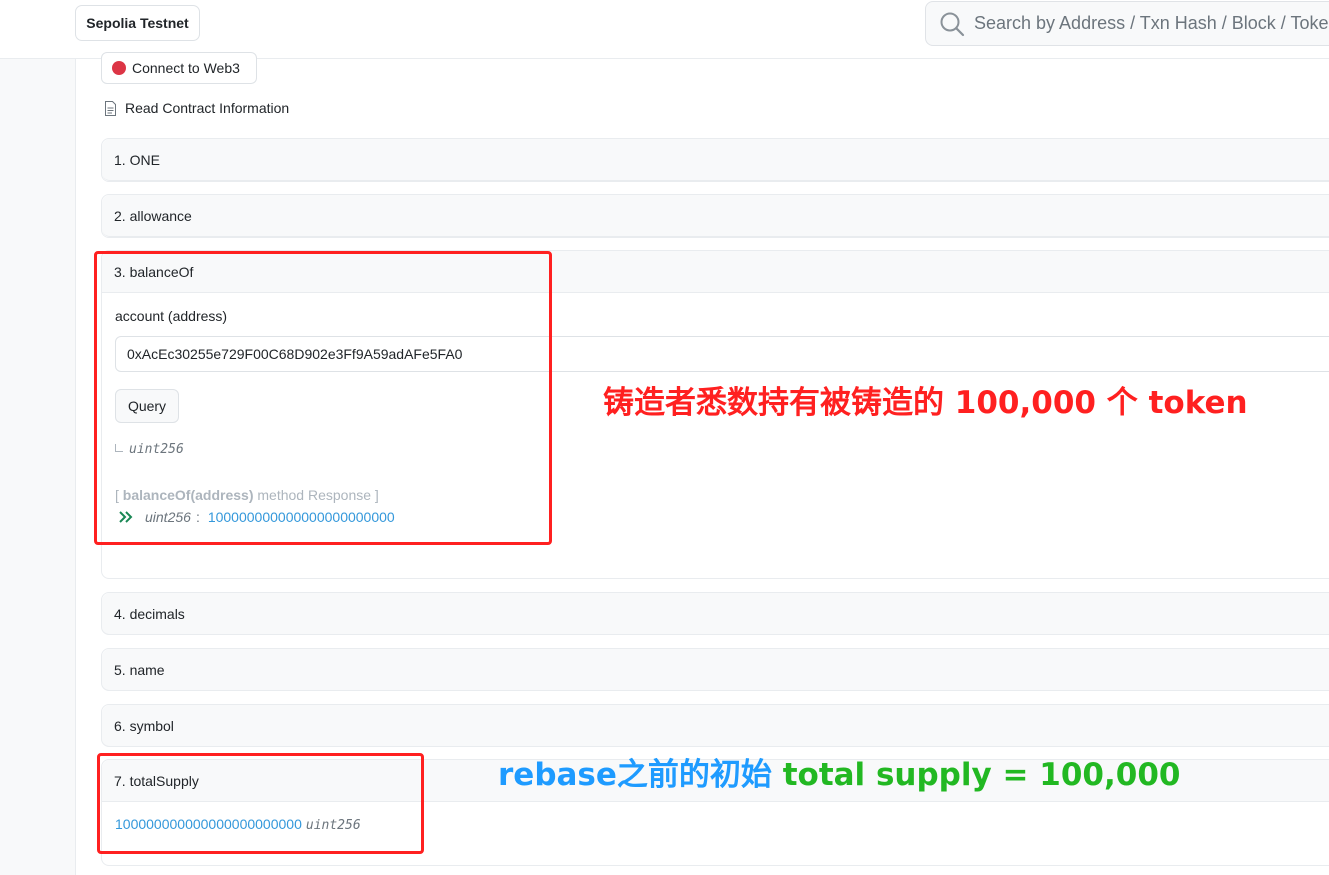  I want to click on connect-web3-button: Connect to Web3, so click(179, 68).